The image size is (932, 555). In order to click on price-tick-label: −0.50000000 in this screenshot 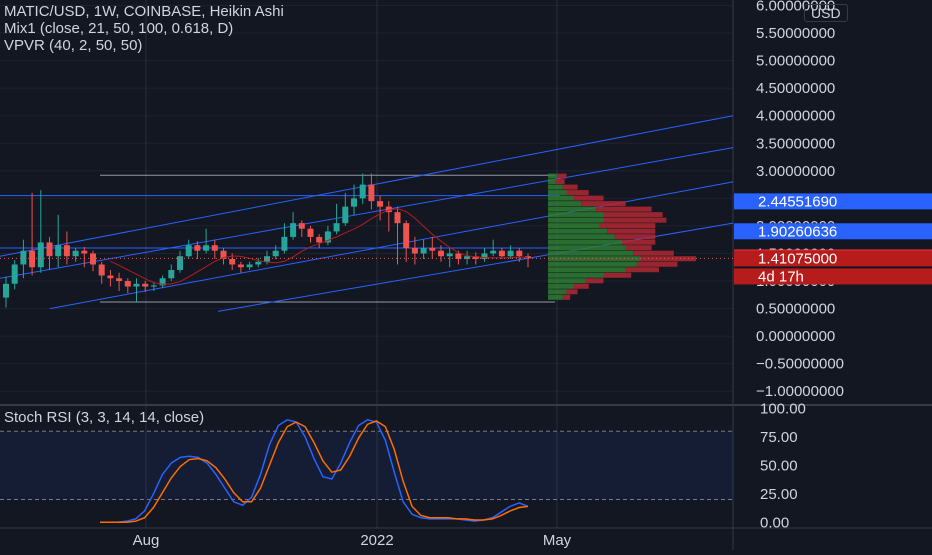, I will do `click(800, 364)`.